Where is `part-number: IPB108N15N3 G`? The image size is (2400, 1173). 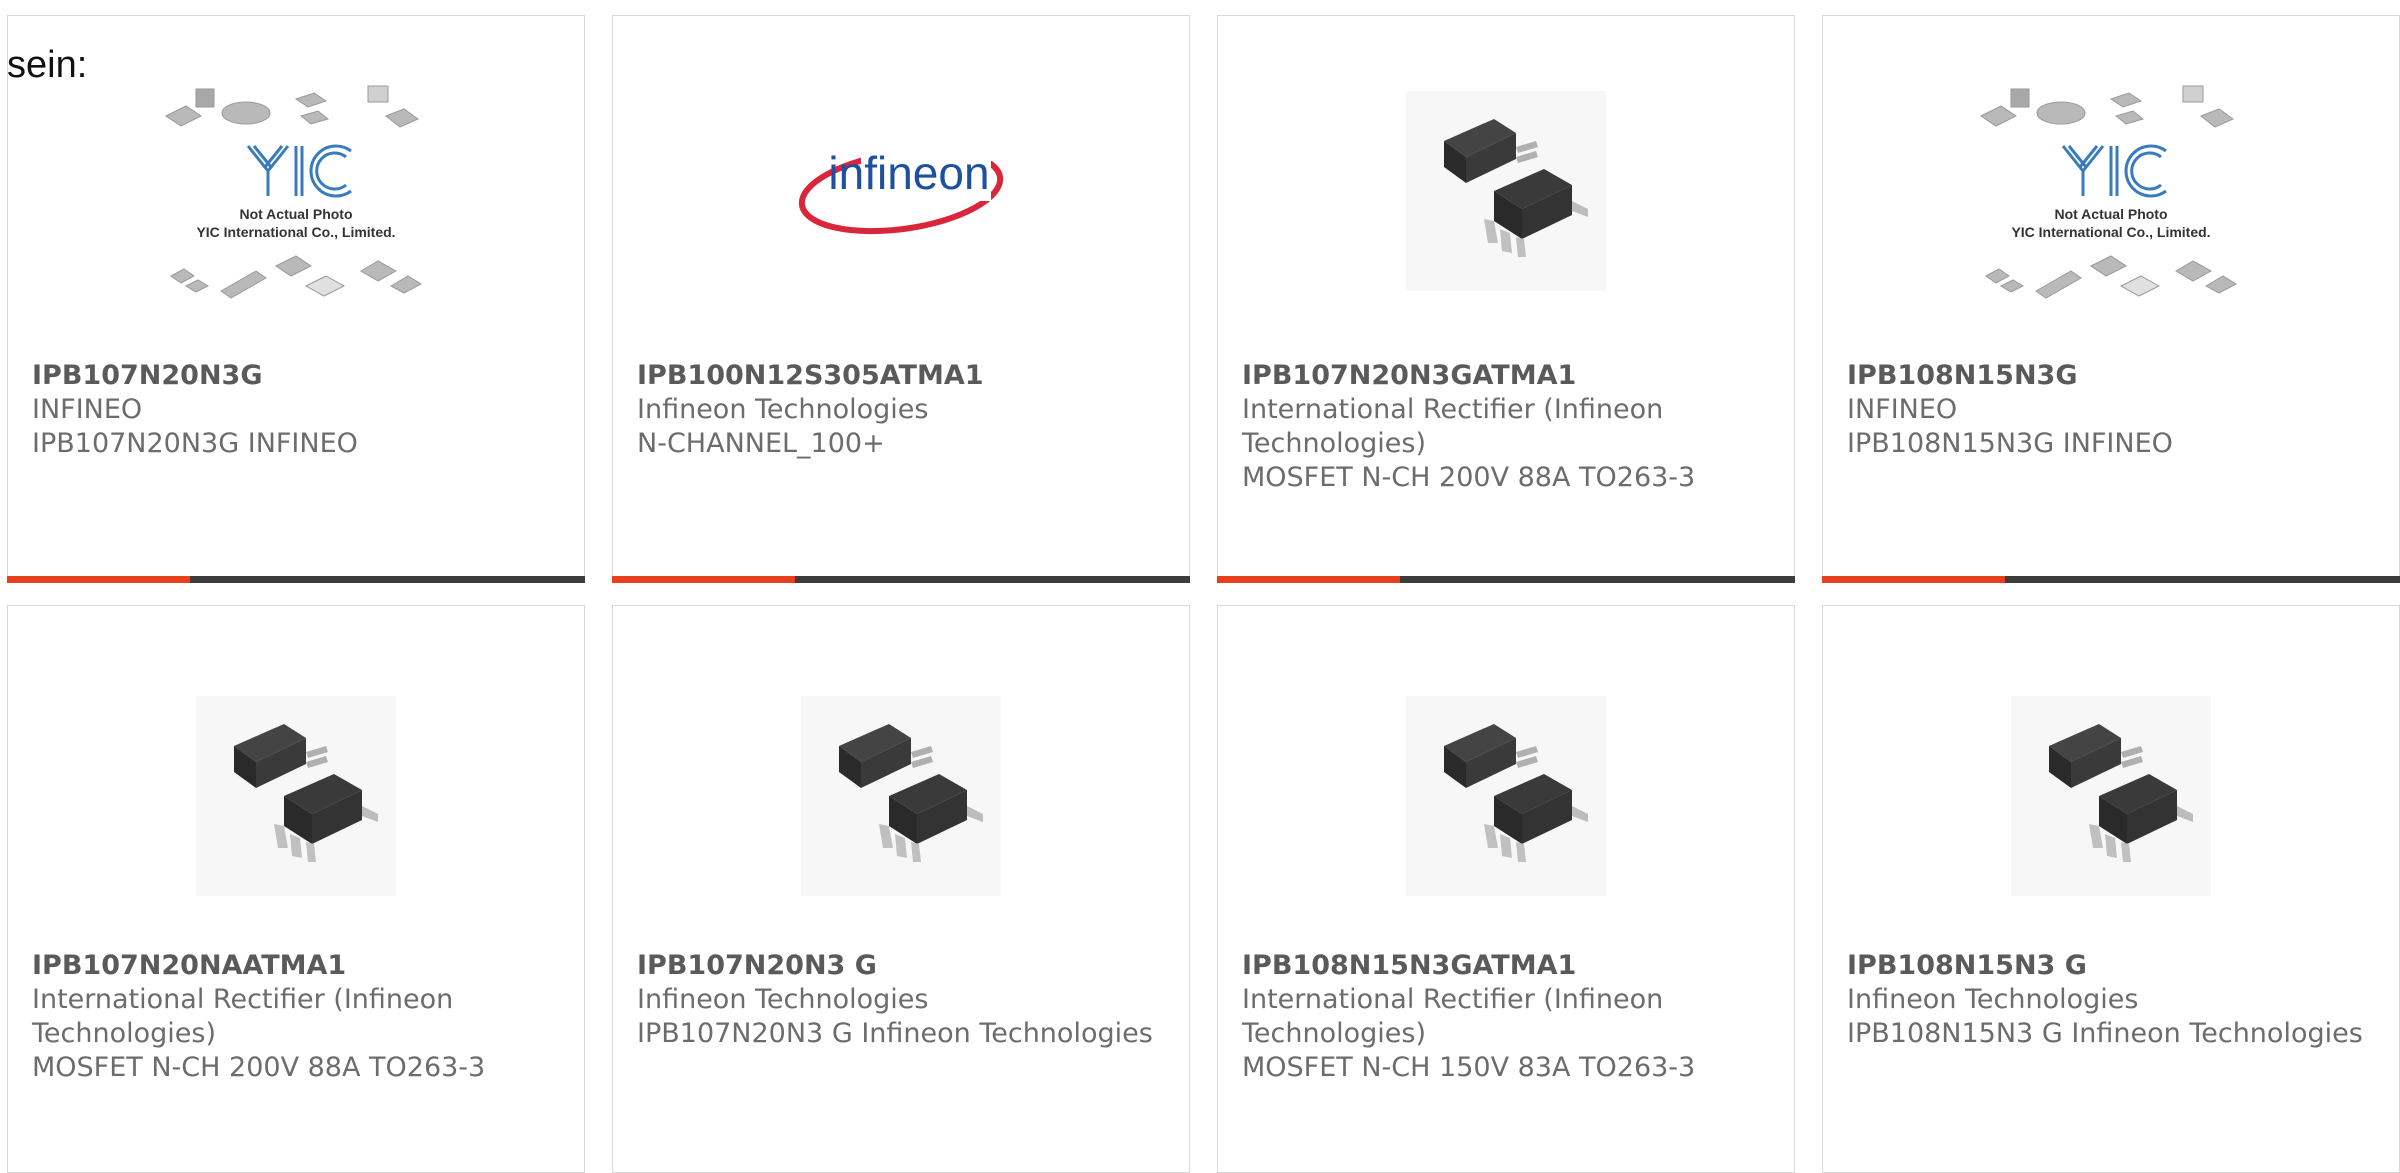
part-number: IPB108N15N3 G is located at coordinates (2107, 966).